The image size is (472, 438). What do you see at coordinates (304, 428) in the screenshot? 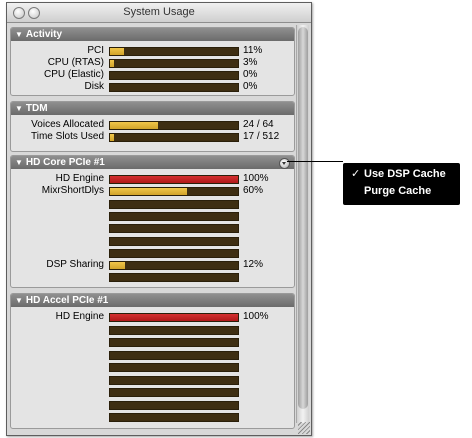
I see `resize-grip-icon` at bounding box center [304, 428].